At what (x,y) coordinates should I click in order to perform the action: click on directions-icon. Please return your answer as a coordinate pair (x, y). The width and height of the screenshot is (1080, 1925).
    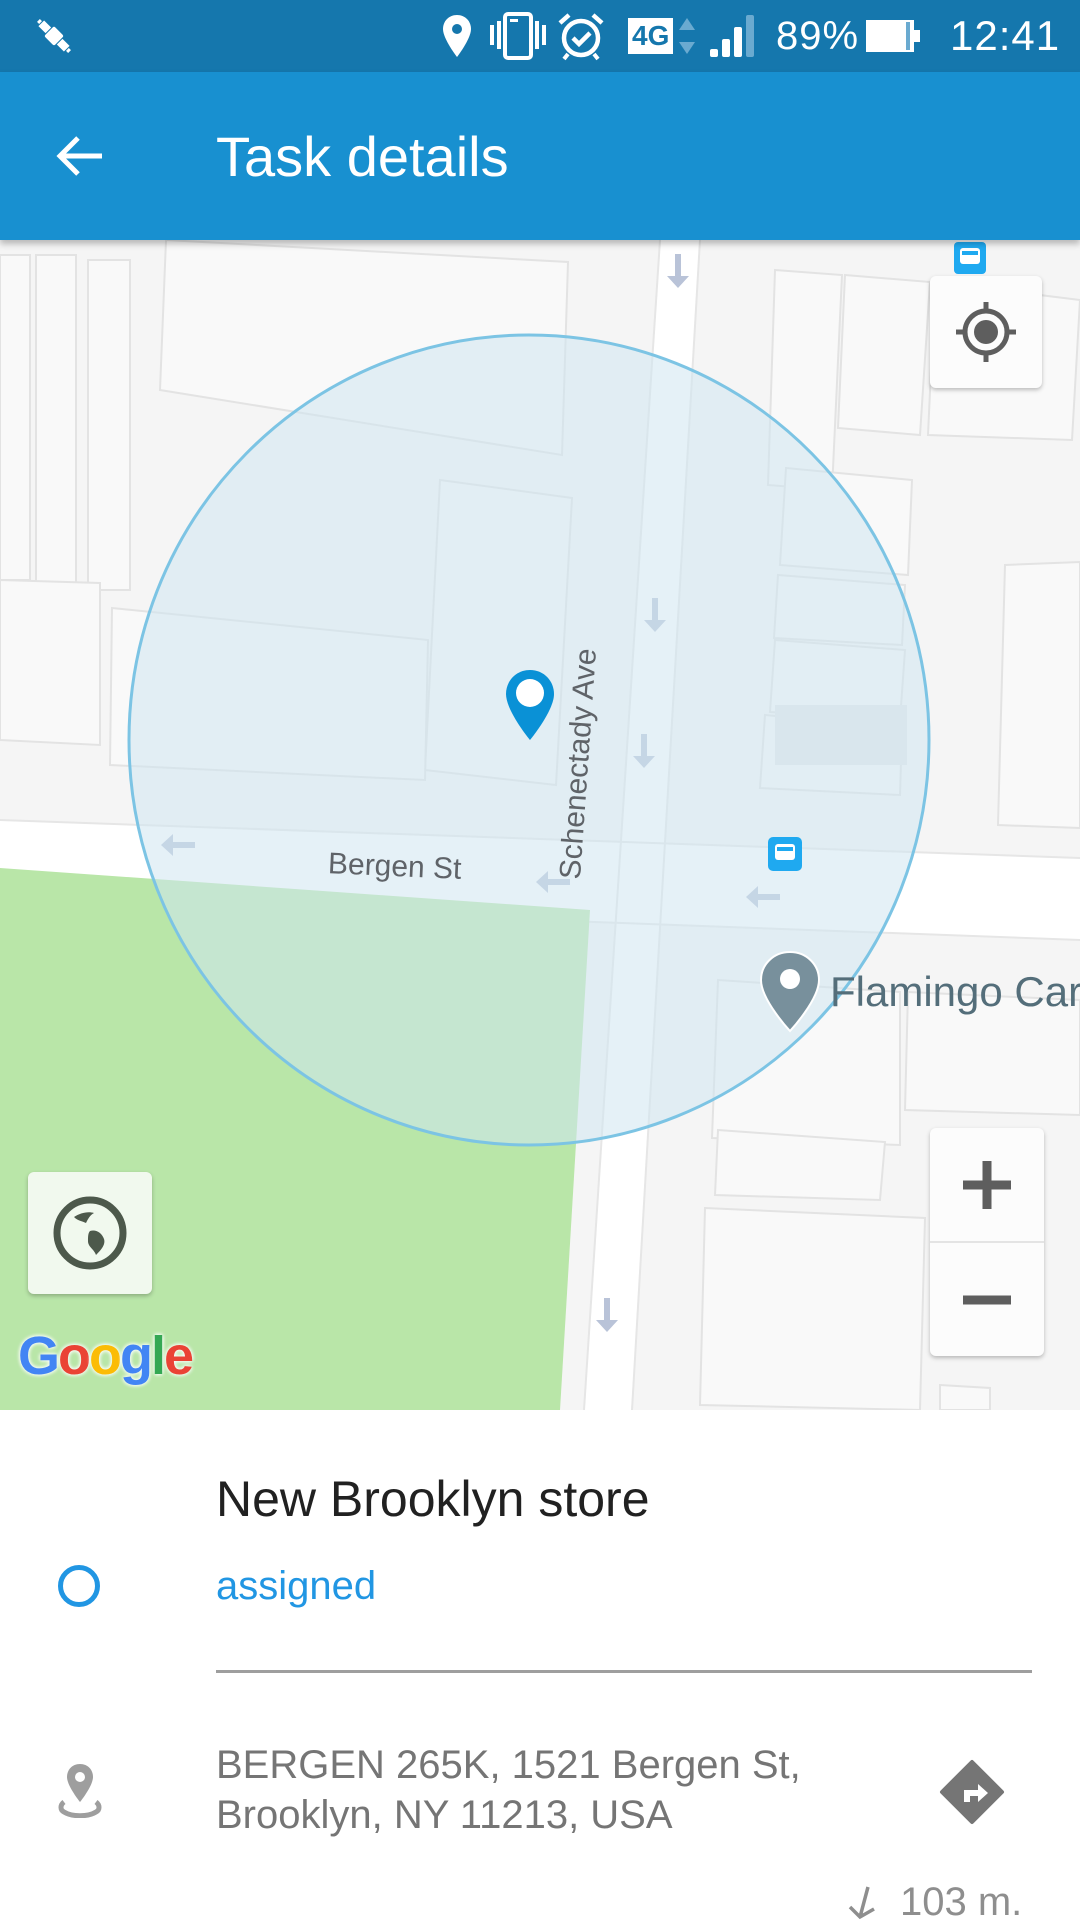
    Looking at the image, I should click on (972, 1792).